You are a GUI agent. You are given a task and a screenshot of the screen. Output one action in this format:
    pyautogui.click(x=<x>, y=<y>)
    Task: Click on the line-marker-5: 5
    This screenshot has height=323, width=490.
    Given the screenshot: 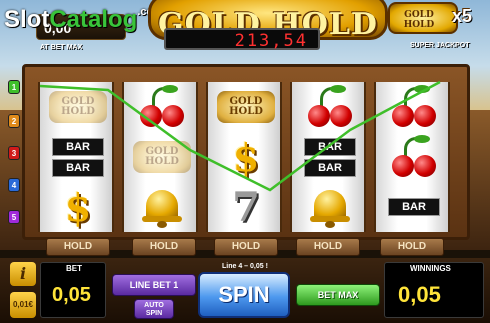 What is the action you would take?
    pyautogui.click(x=14, y=217)
    